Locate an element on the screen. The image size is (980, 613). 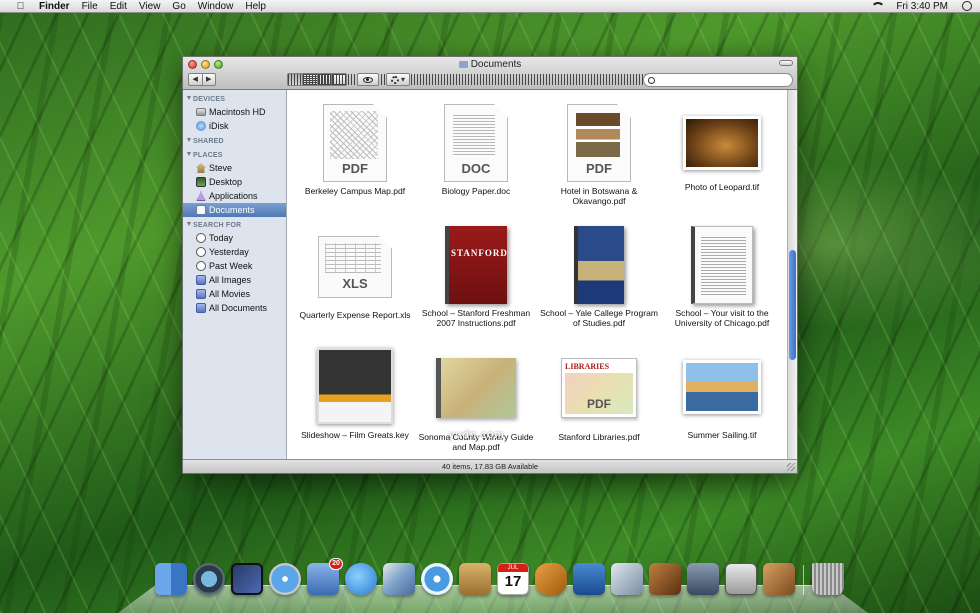
sidebar-item-all-movies: All Movies is located at coordinates (234, 294).